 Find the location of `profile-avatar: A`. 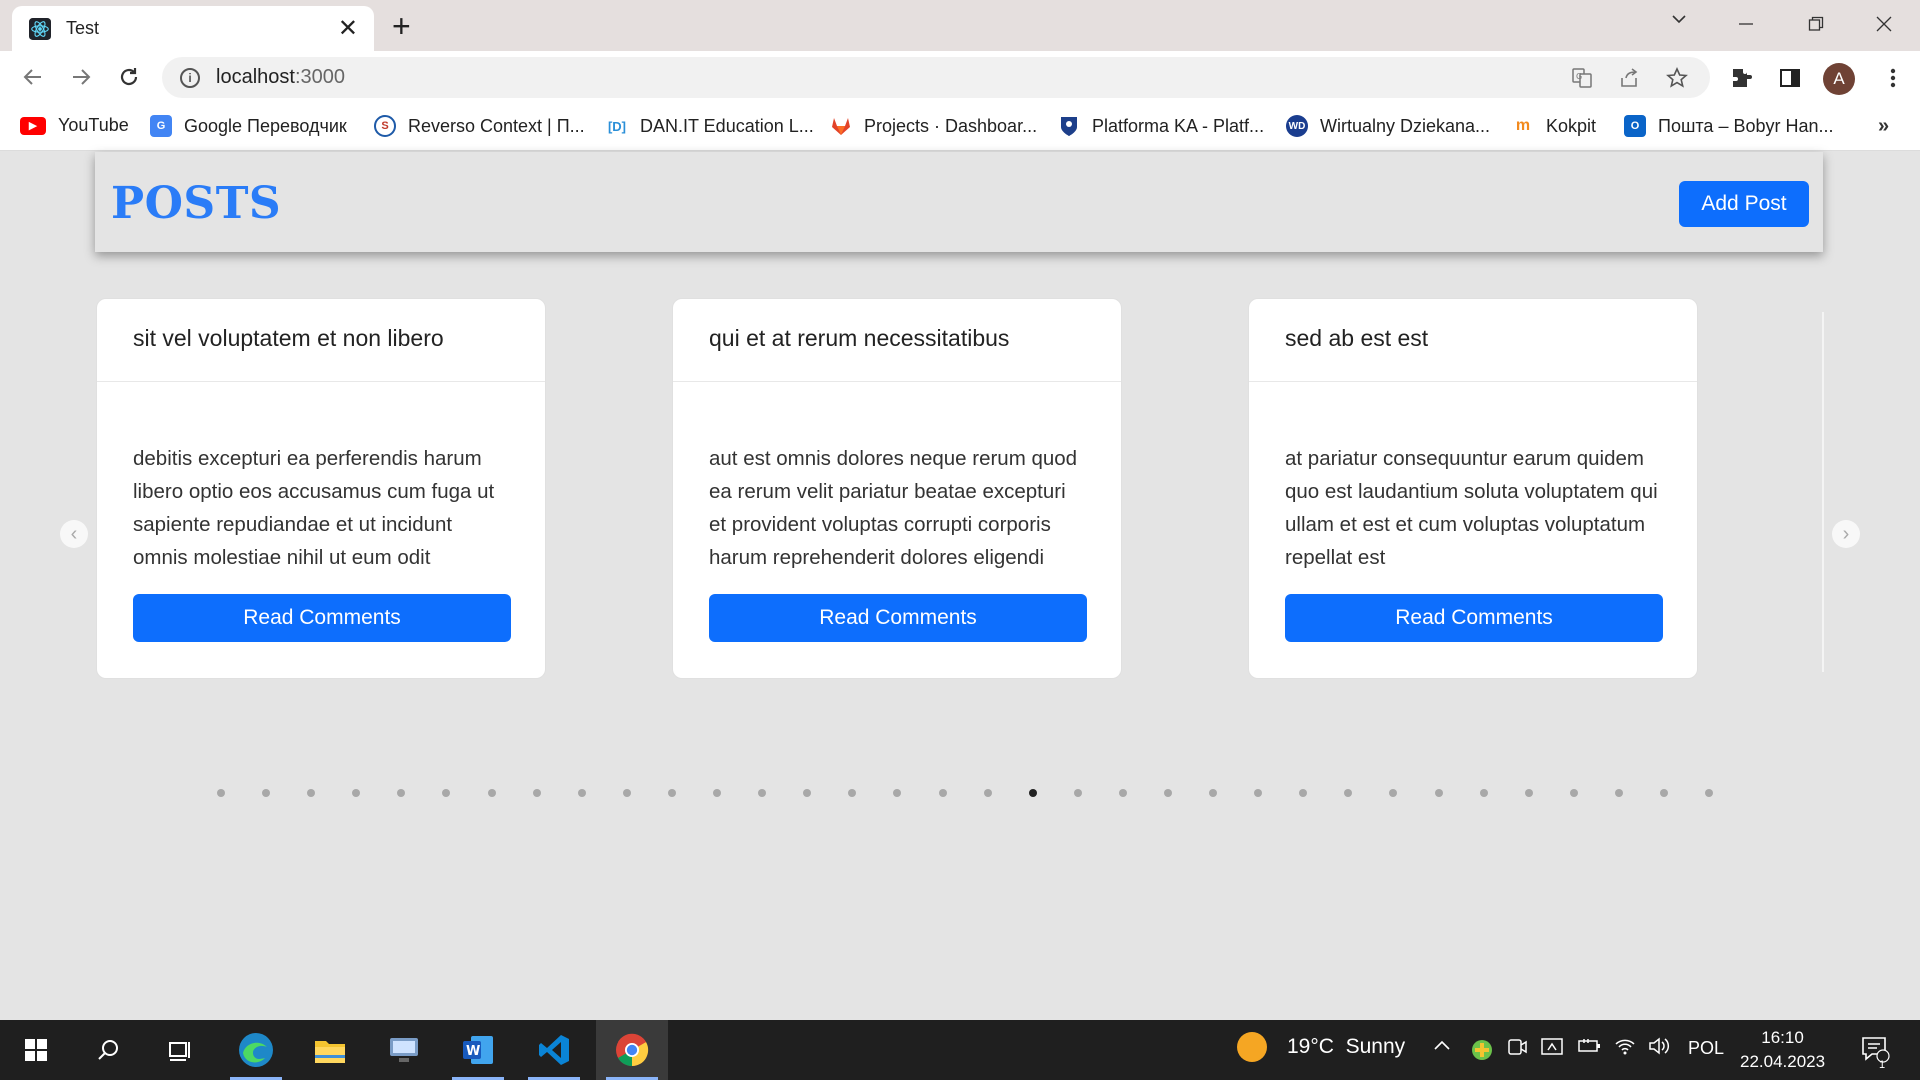

profile-avatar: A is located at coordinates (1839, 79).